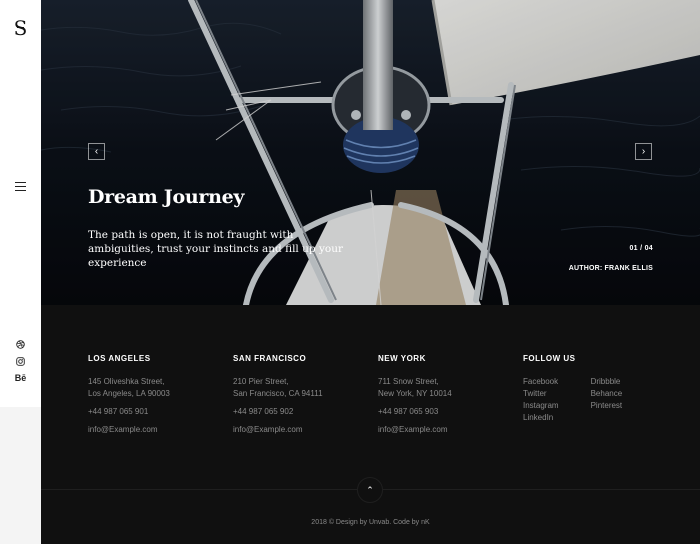  Describe the element at coordinates (541, 394) in the screenshot. I see `link-twitter: Twitter` at that location.